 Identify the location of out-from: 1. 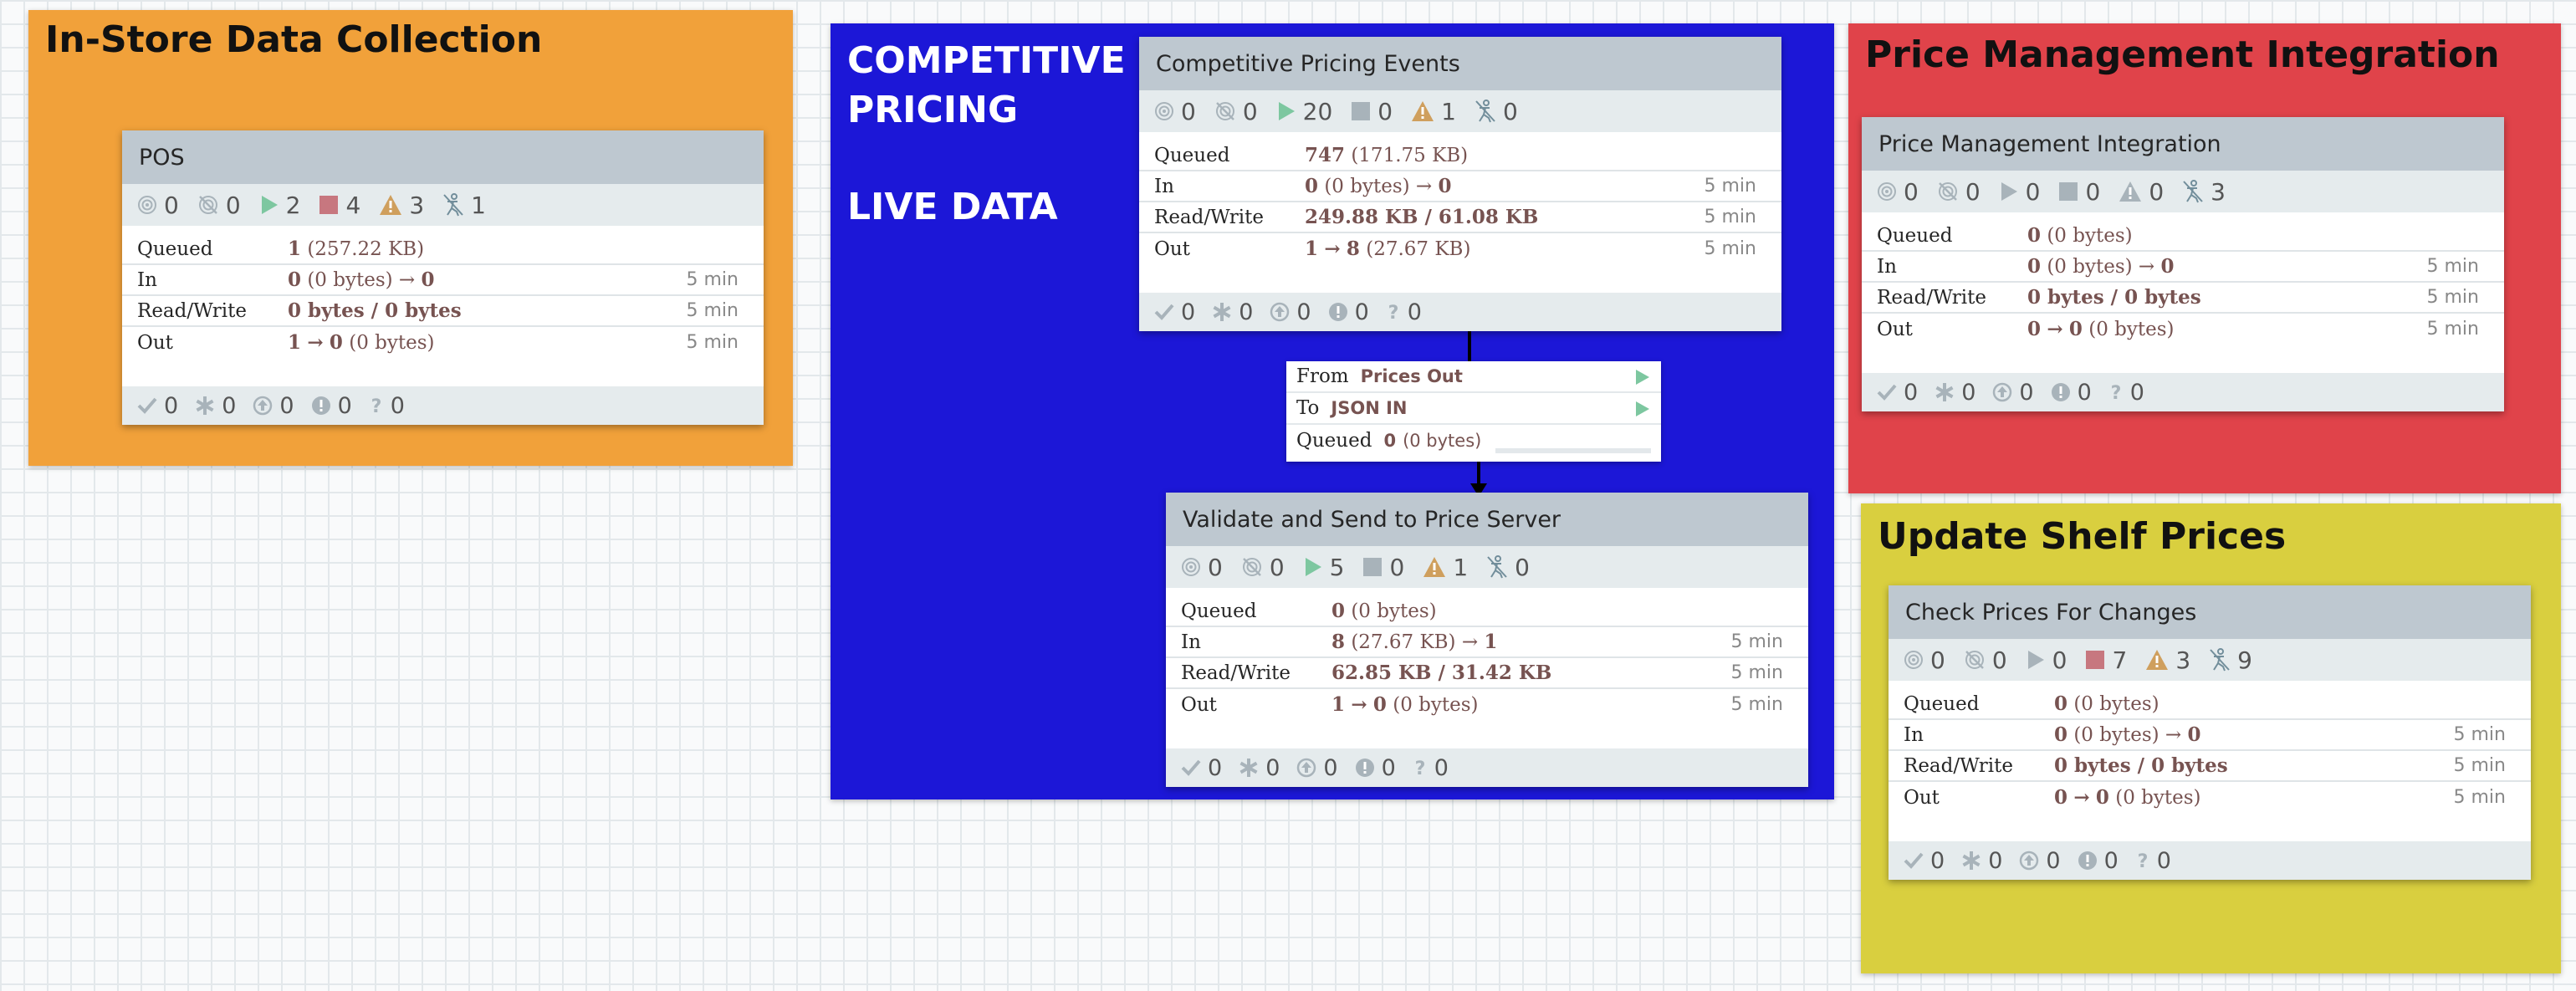
(295, 342).